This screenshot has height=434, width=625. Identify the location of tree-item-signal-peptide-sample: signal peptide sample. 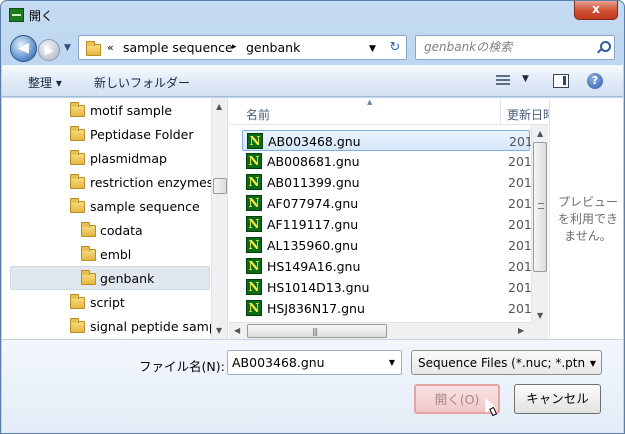
(118, 327).